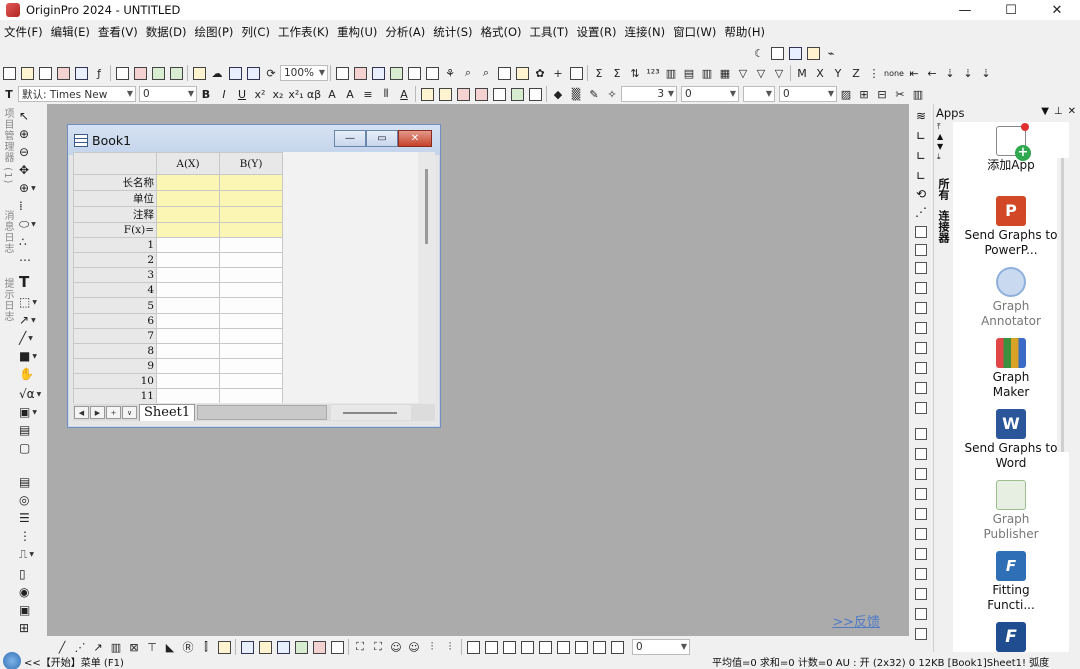 This screenshot has height=669, width=1080. What do you see at coordinates (921, 267) in the screenshot?
I see `layer3-icon` at bounding box center [921, 267].